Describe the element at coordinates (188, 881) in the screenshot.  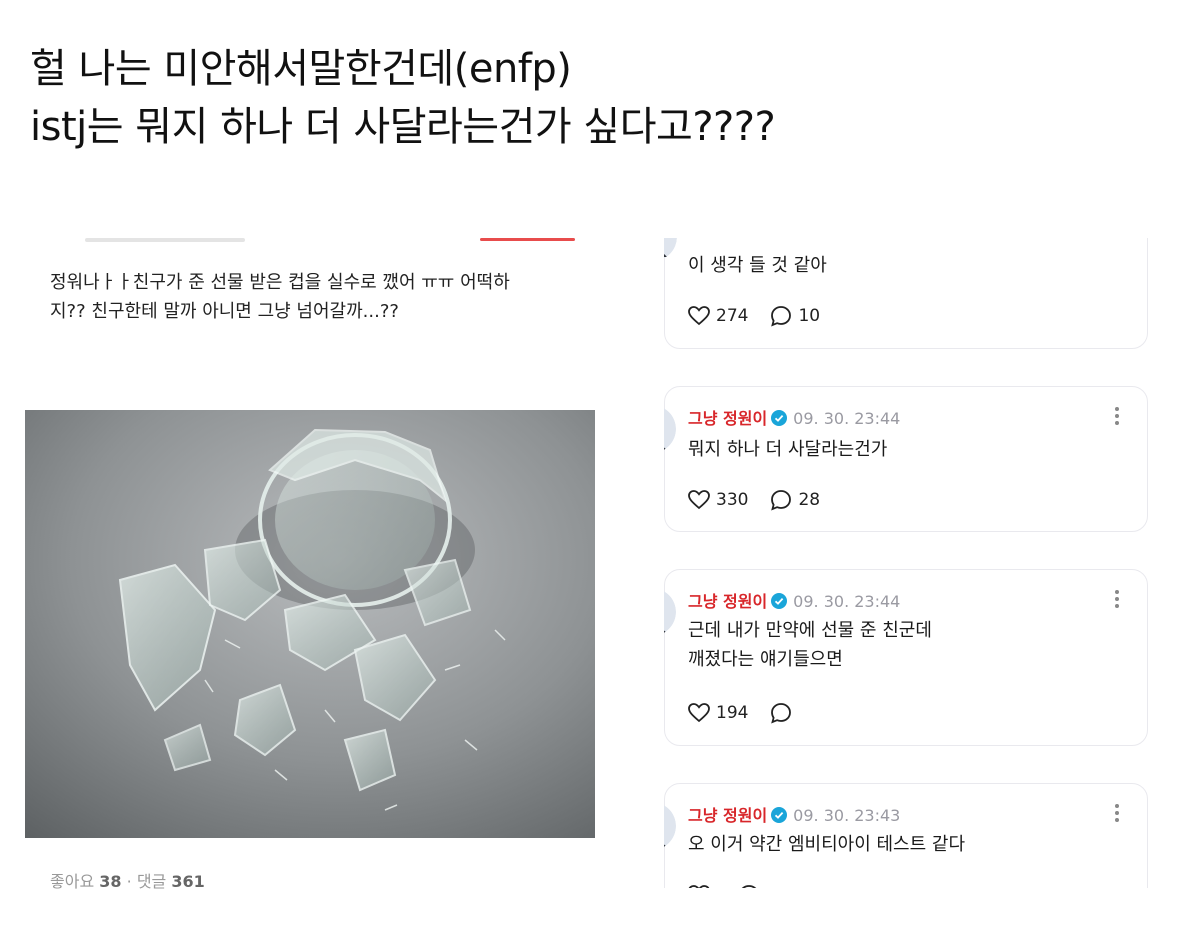
I see `comments-count: 361` at that location.